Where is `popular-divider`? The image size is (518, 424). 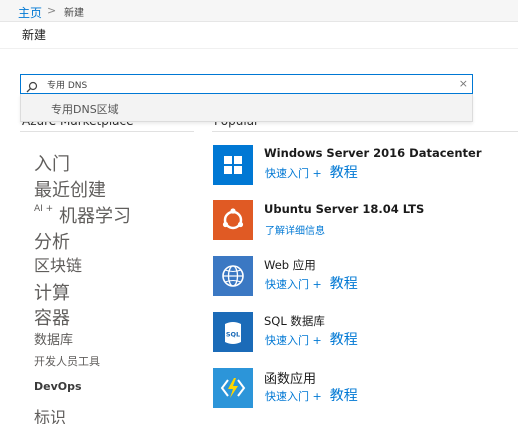 popular-divider is located at coordinates (365, 131).